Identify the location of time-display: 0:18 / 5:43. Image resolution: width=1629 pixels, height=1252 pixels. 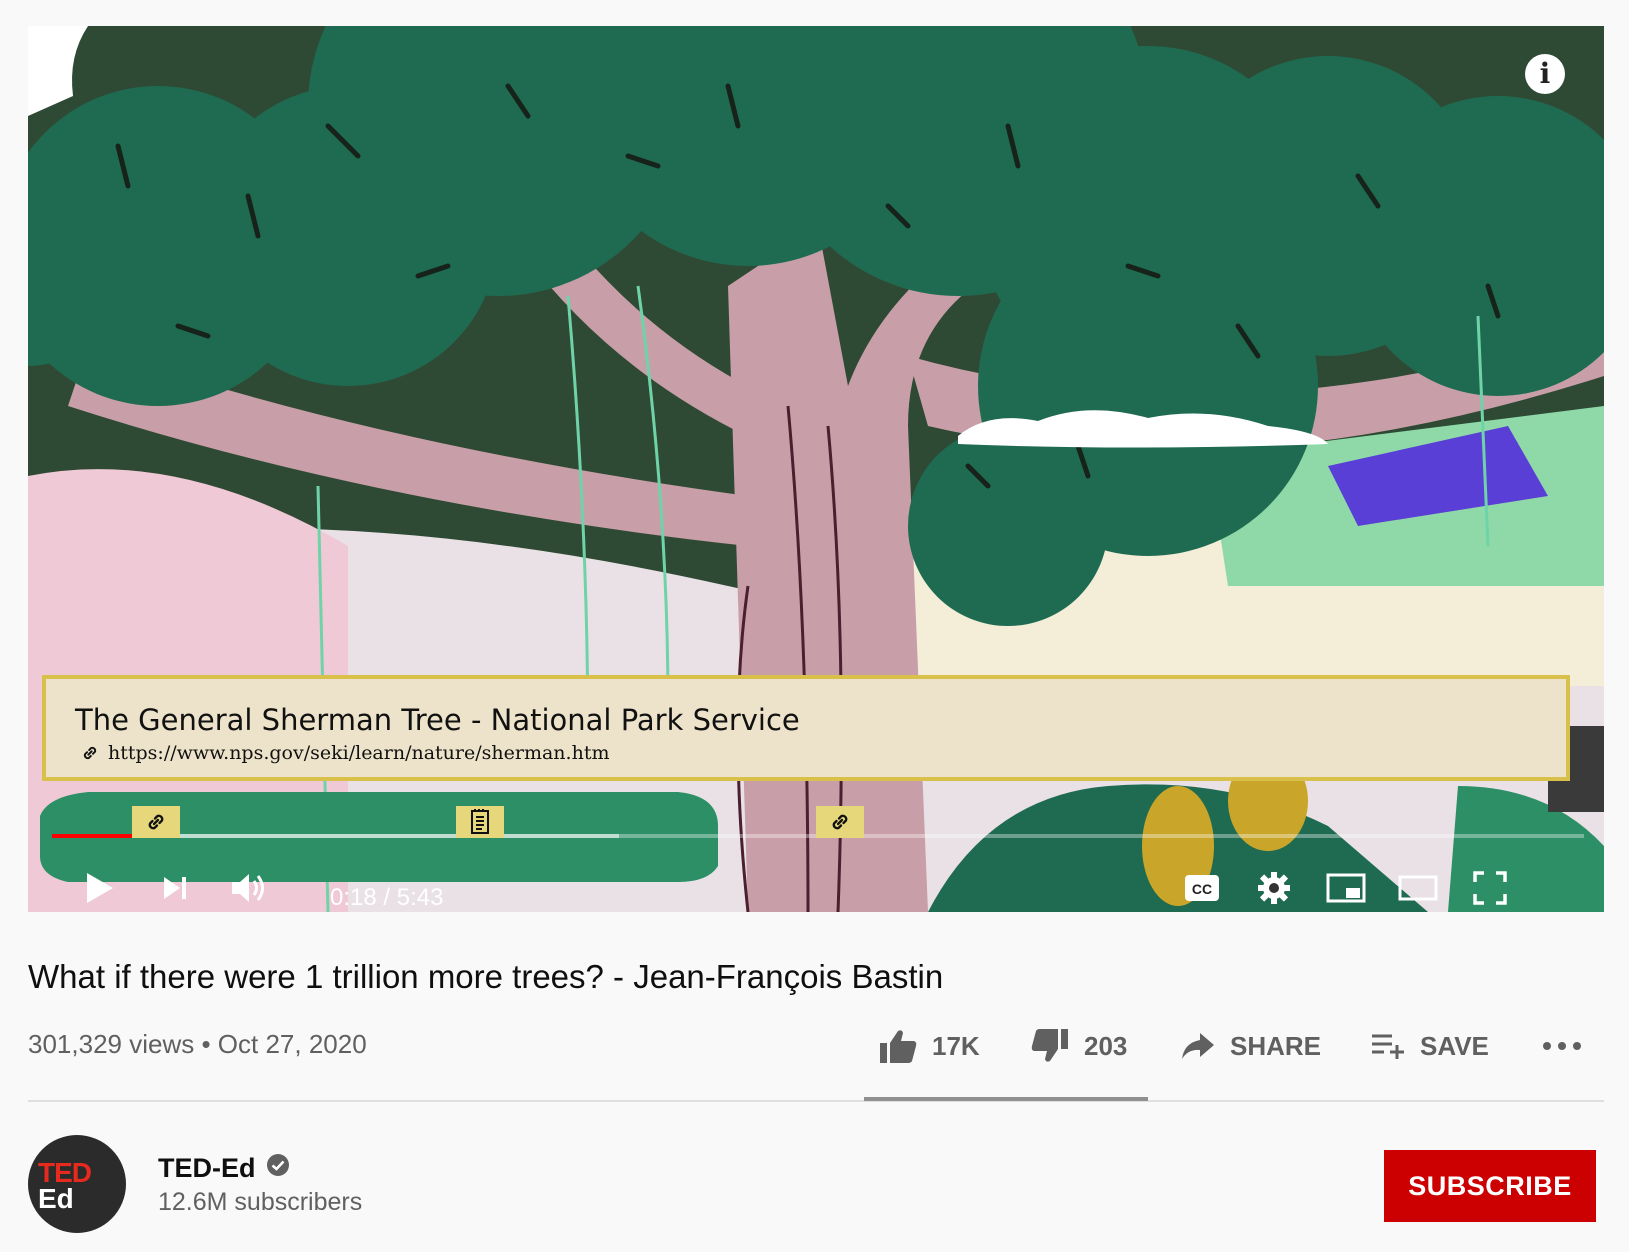
(387, 897).